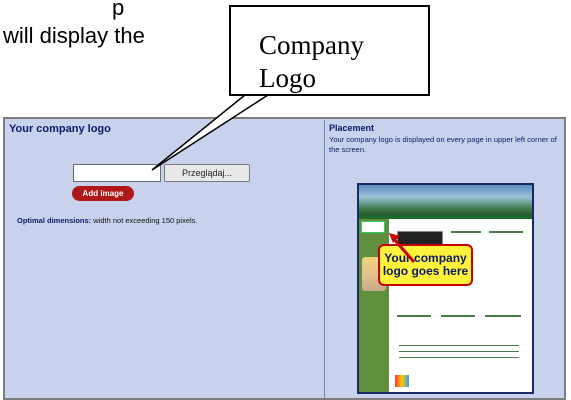  What do you see at coordinates (54, 220) in the screenshot?
I see `optimal-dimensions-label: Optimal dimensions:` at bounding box center [54, 220].